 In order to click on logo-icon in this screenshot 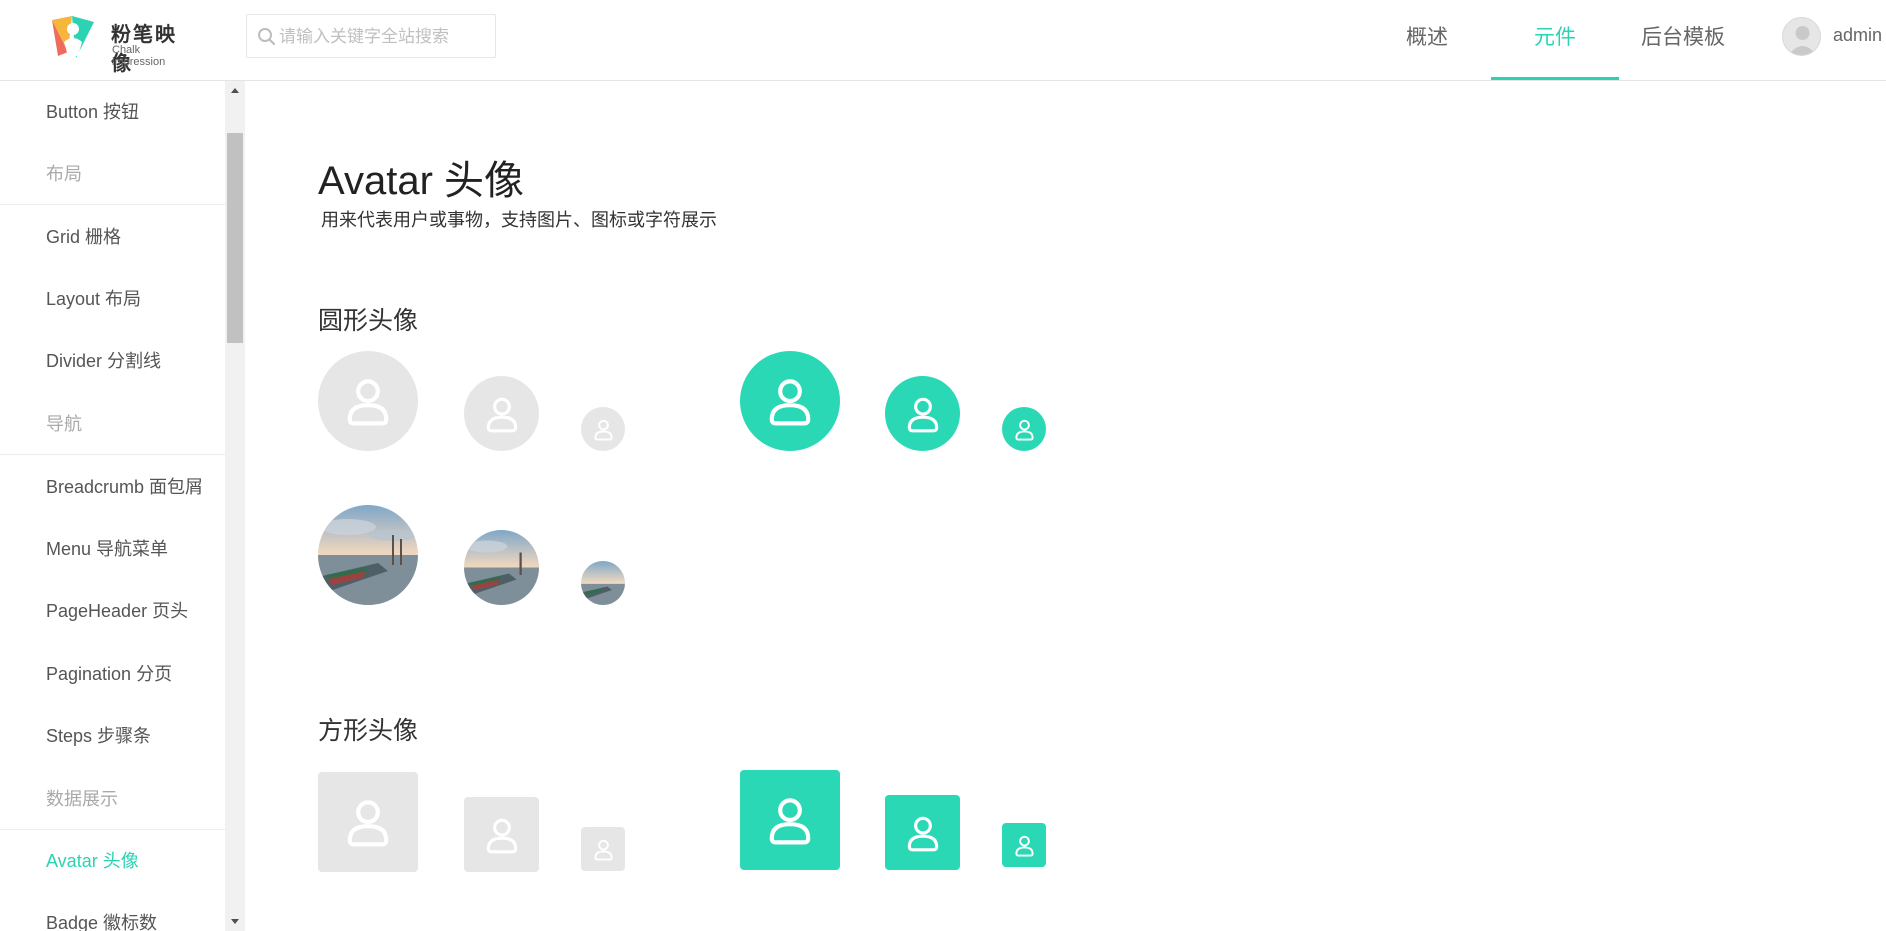, I will do `click(73, 37)`.